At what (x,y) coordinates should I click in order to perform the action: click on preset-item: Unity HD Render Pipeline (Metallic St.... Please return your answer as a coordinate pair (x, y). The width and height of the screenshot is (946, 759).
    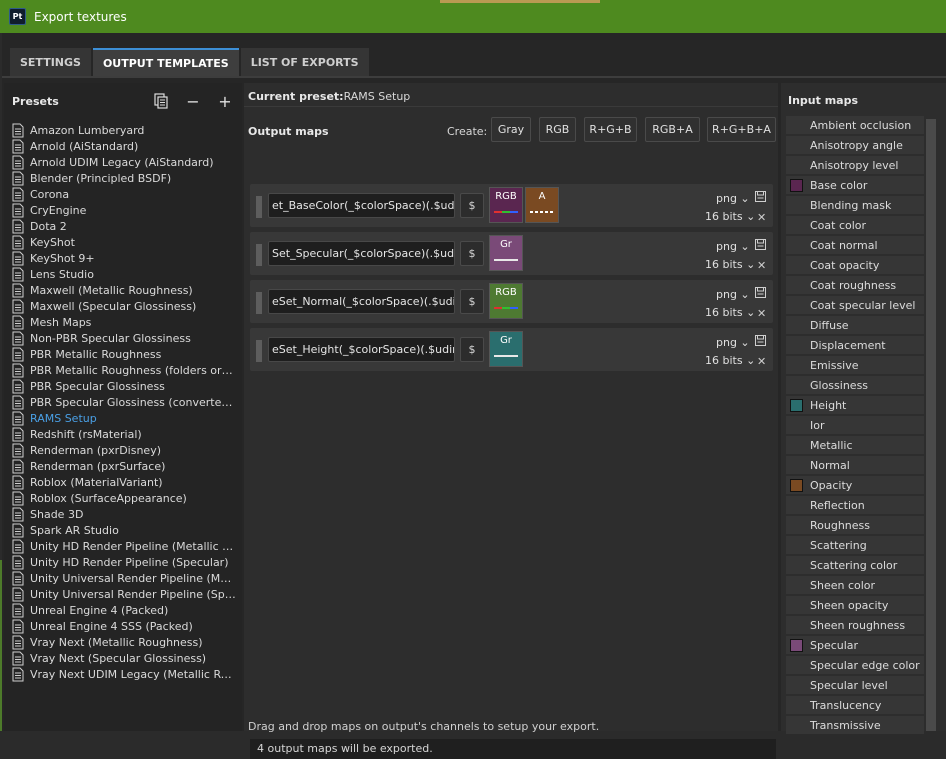
    Looking at the image, I should click on (123, 546).